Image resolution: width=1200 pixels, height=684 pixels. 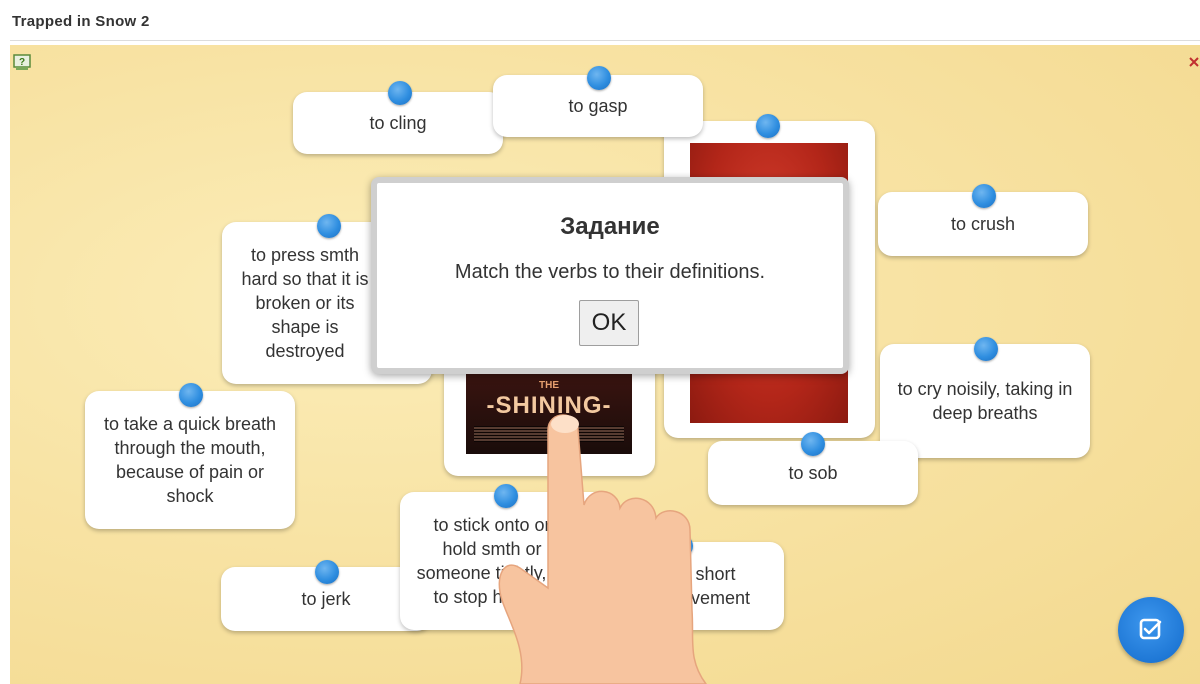 I want to click on card-label: to crush, so click(x=983, y=224).